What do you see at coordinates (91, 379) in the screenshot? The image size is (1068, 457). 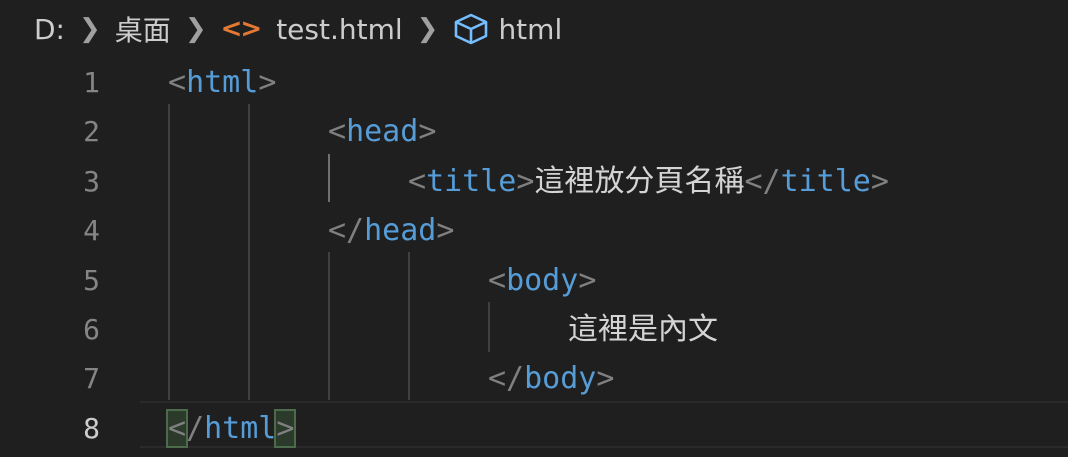 I see `line-number: 7` at bounding box center [91, 379].